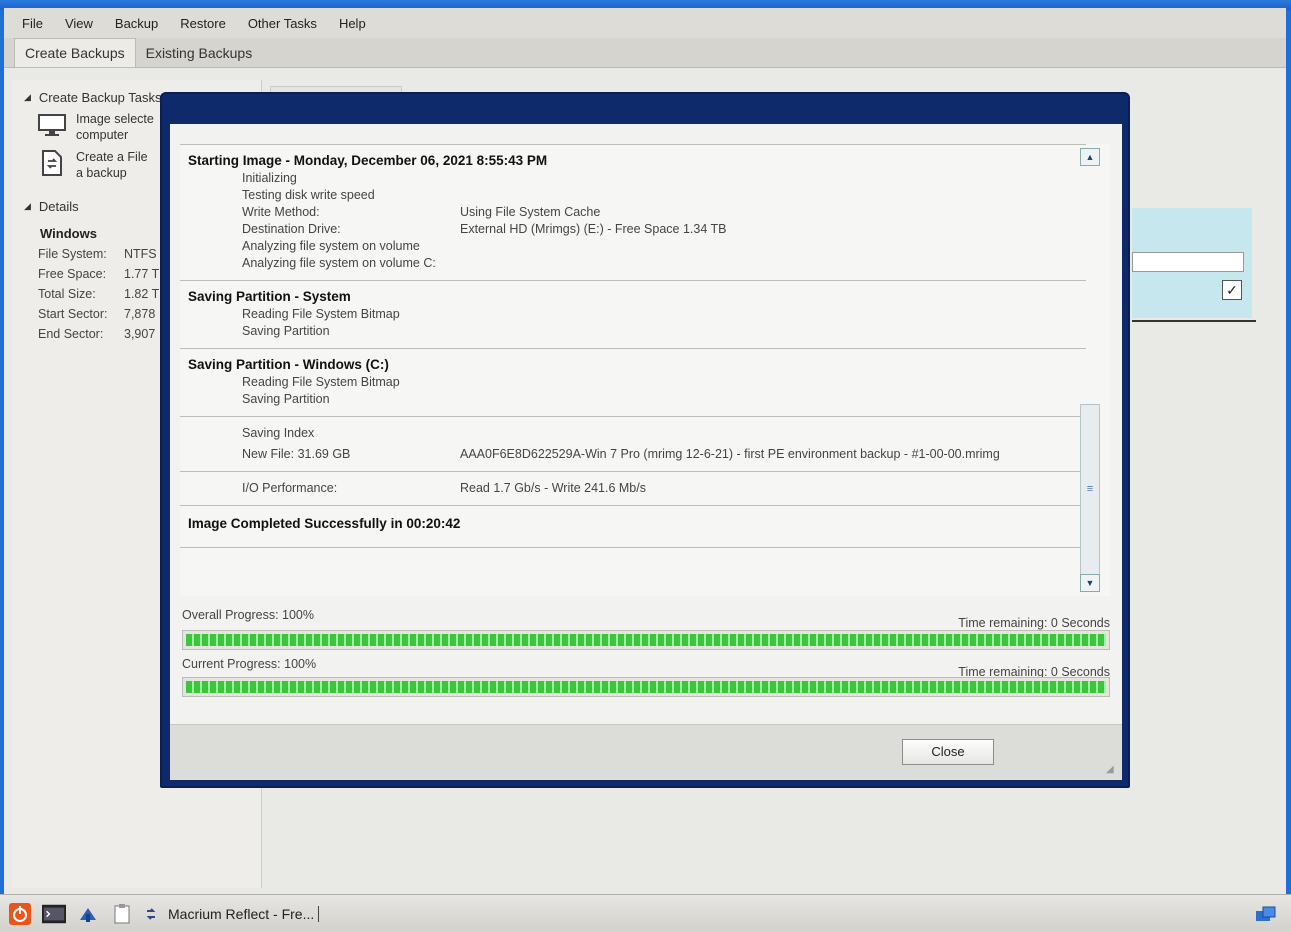 This screenshot has width=1291, height=932. I want to click on menu-backup: Backup, so click(136, 23).